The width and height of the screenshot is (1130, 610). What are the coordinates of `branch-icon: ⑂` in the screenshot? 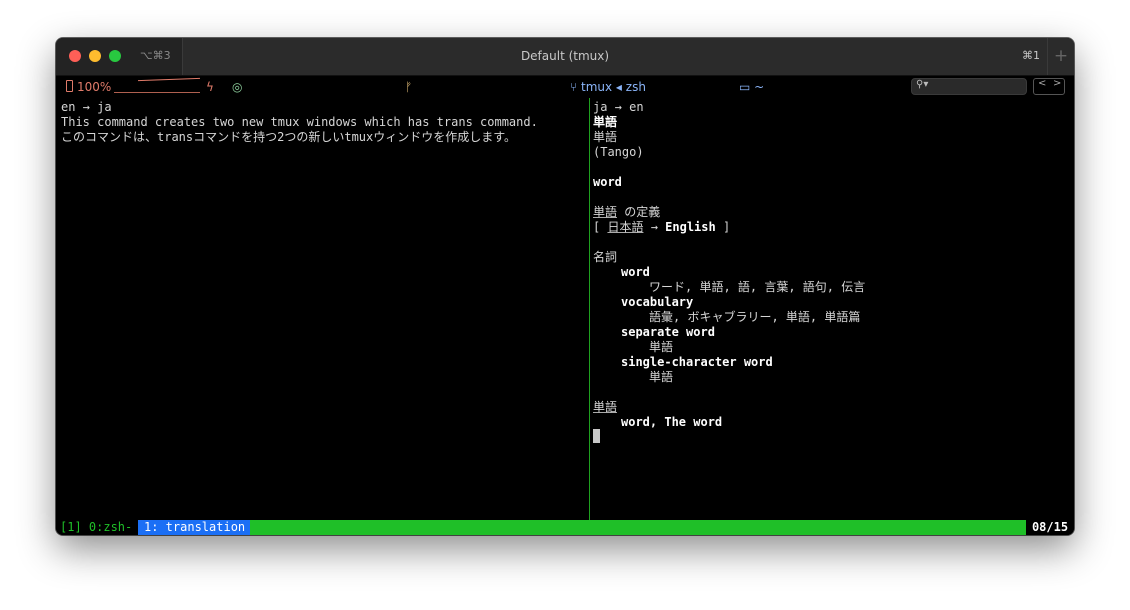 It's located at (576, 87).